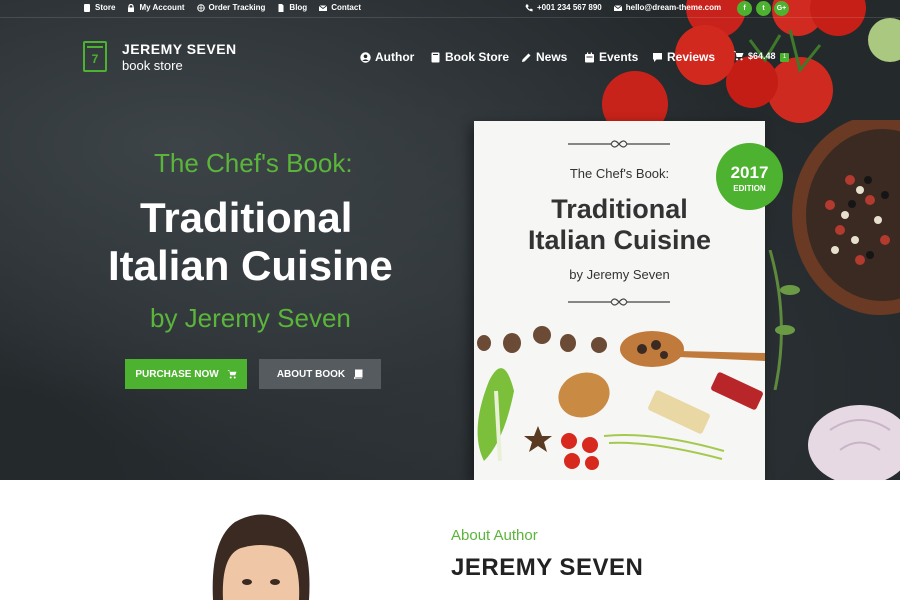 The height and width of the screenshot is (600, 900). Describe the element at coordinates (261, 557) in the screenshot. I see `author-avatar` at that location.